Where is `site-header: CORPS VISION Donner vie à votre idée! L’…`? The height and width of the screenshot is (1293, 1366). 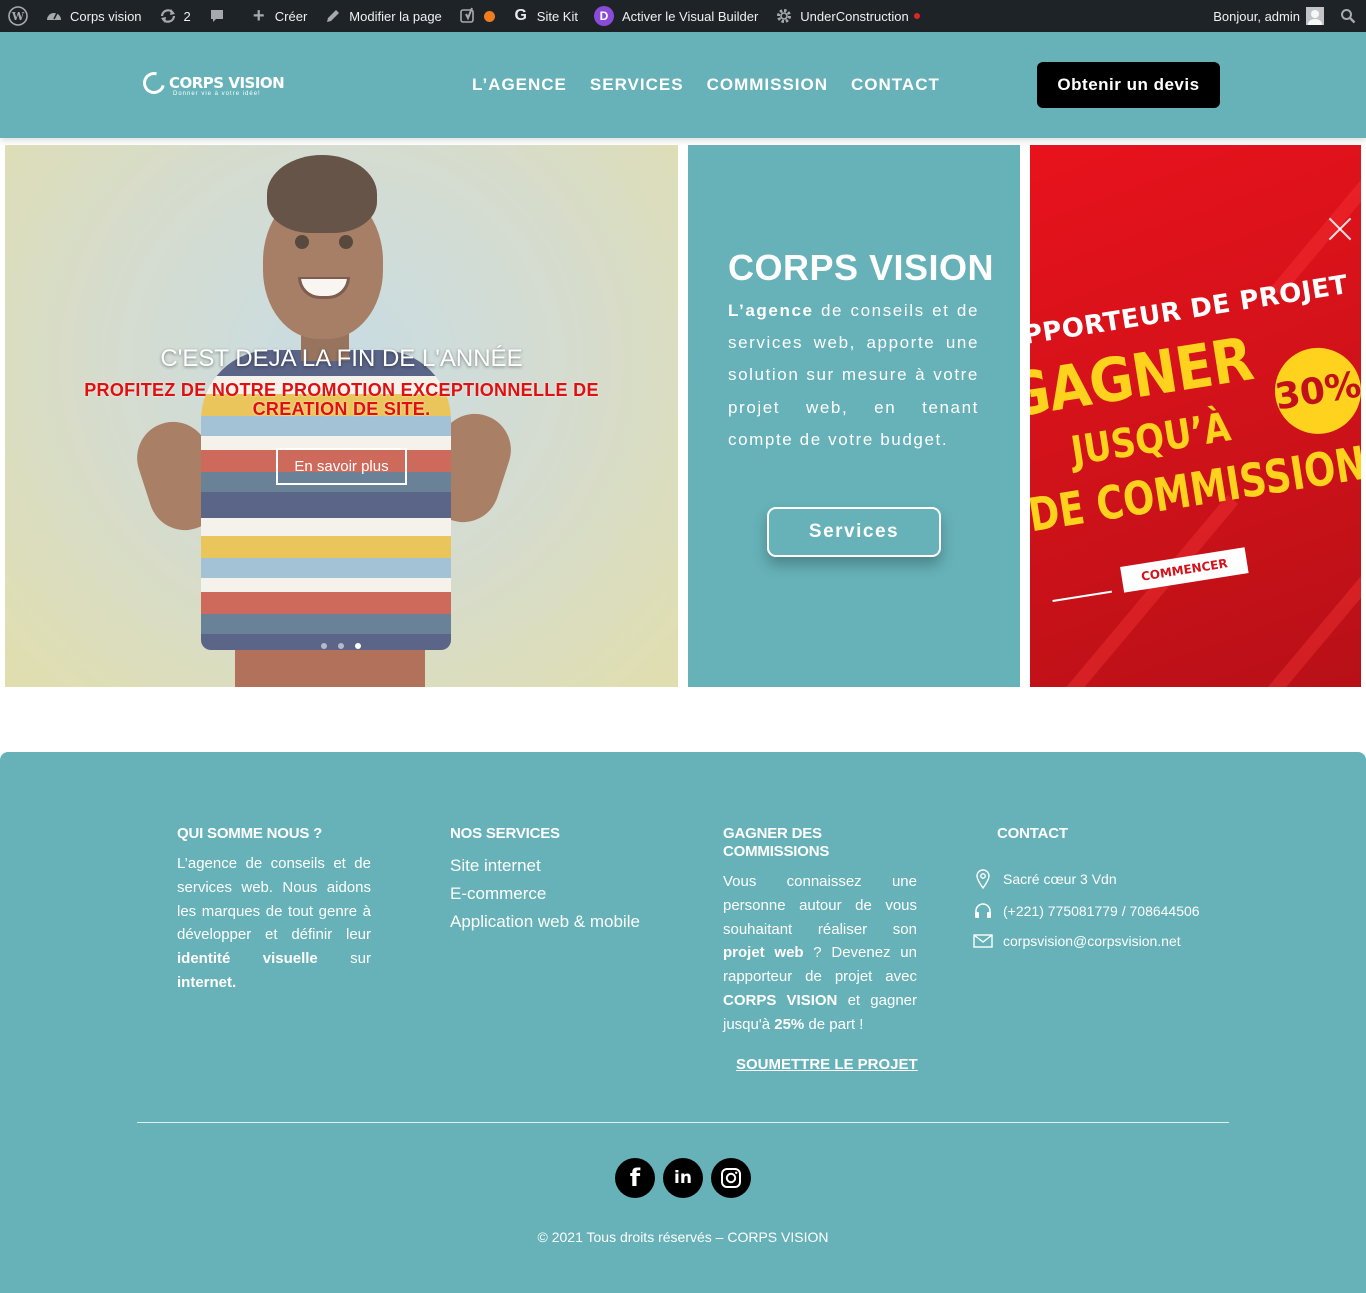
site-header: CORPS VISION Donner vie à votre idée! L’… is located at coordinates (683, 85).